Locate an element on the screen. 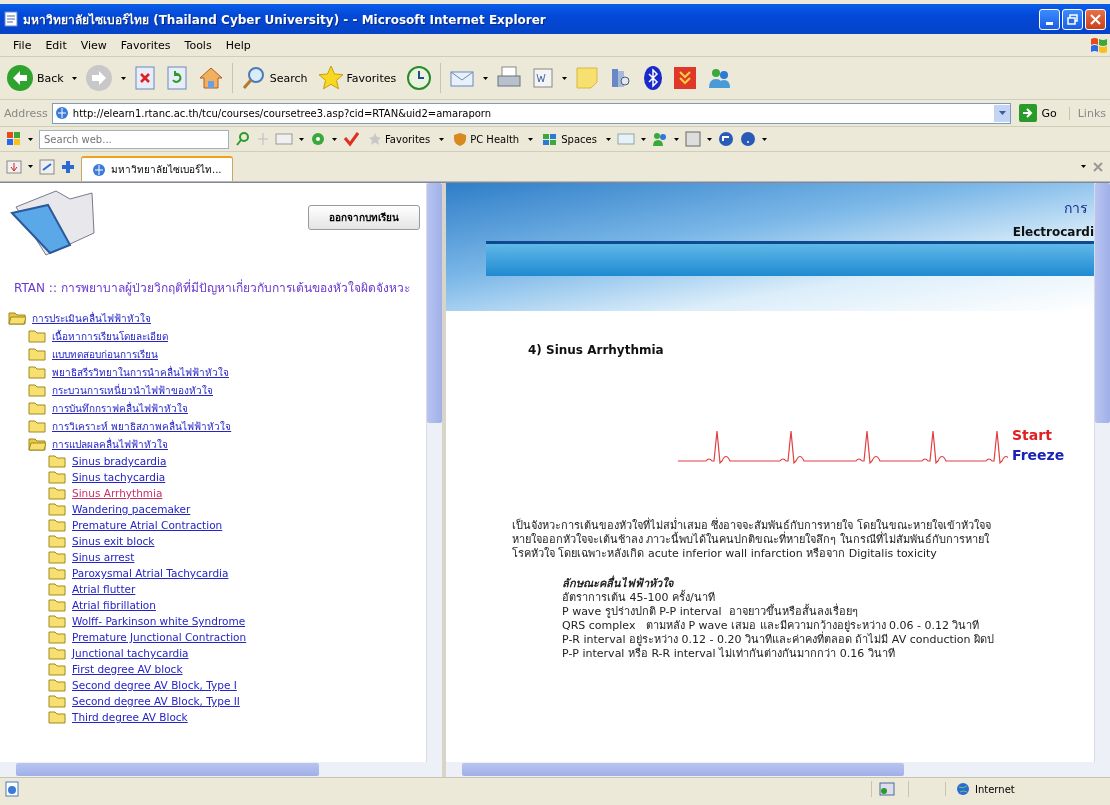 The width and height of the screenshot is (1110, 805). restore-button is located at coordinates (1072, 19).